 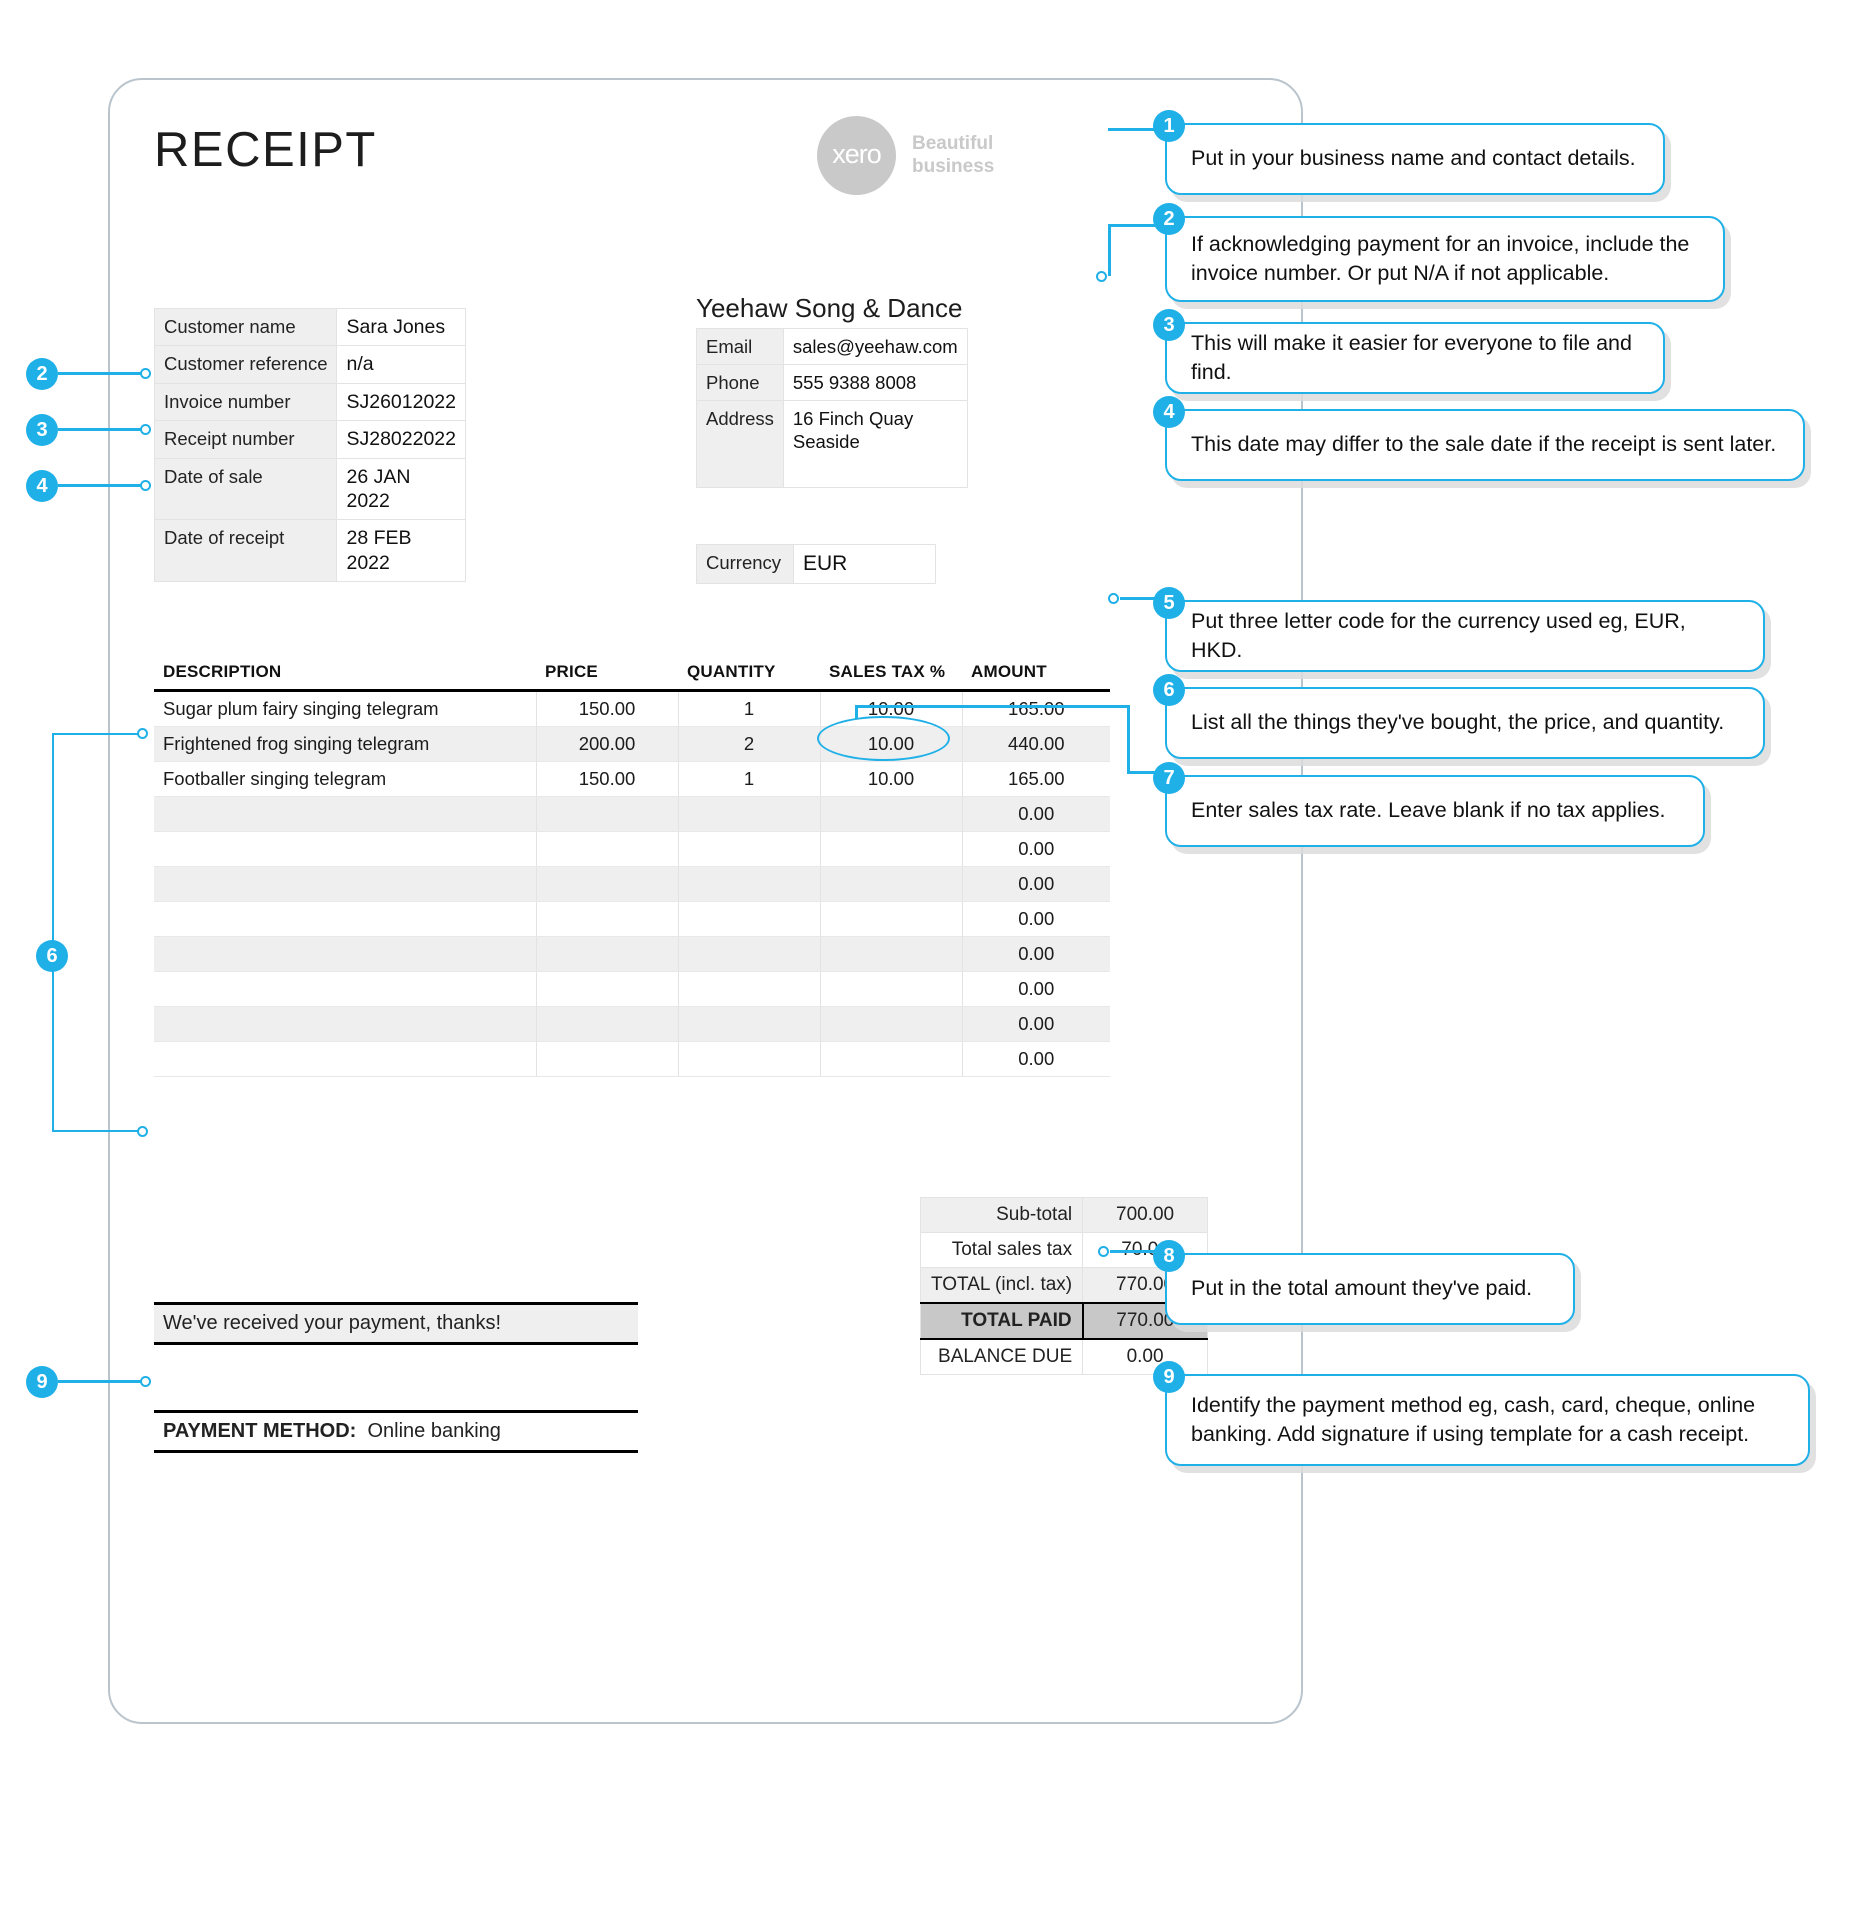 What do you see at coordinates (42, 374) in the screenshot?
I see `left-marker-2: 2` at bounding box center [42, 374].